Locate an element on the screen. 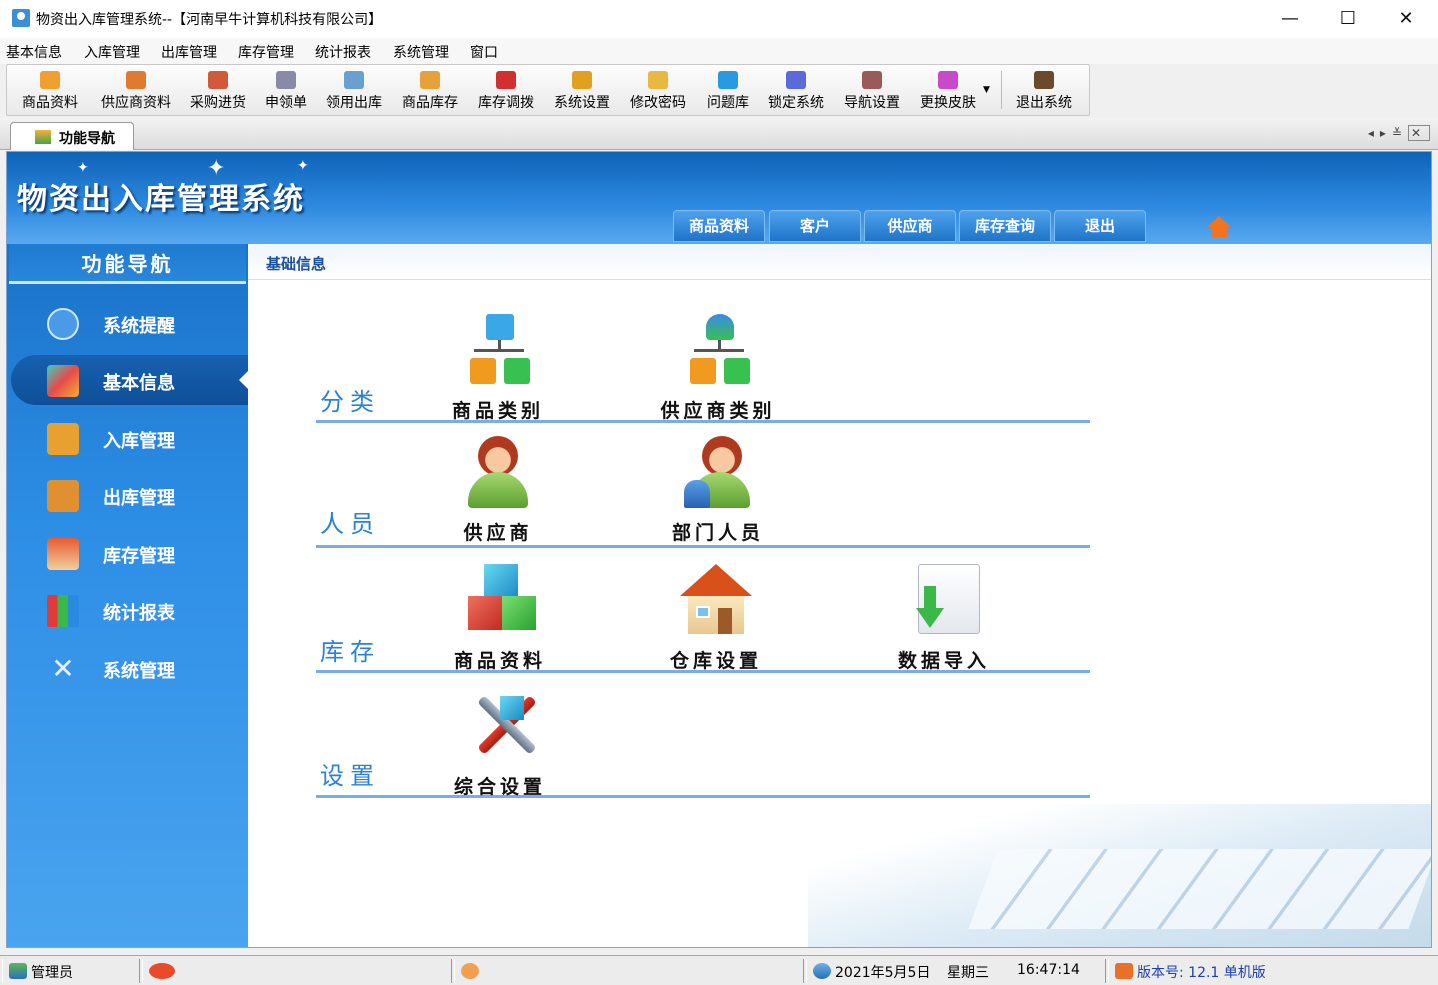 The width and height of the screenshot is (1438, 985). menu-inbound: 入库管理 is located at coordinates (112, 52).